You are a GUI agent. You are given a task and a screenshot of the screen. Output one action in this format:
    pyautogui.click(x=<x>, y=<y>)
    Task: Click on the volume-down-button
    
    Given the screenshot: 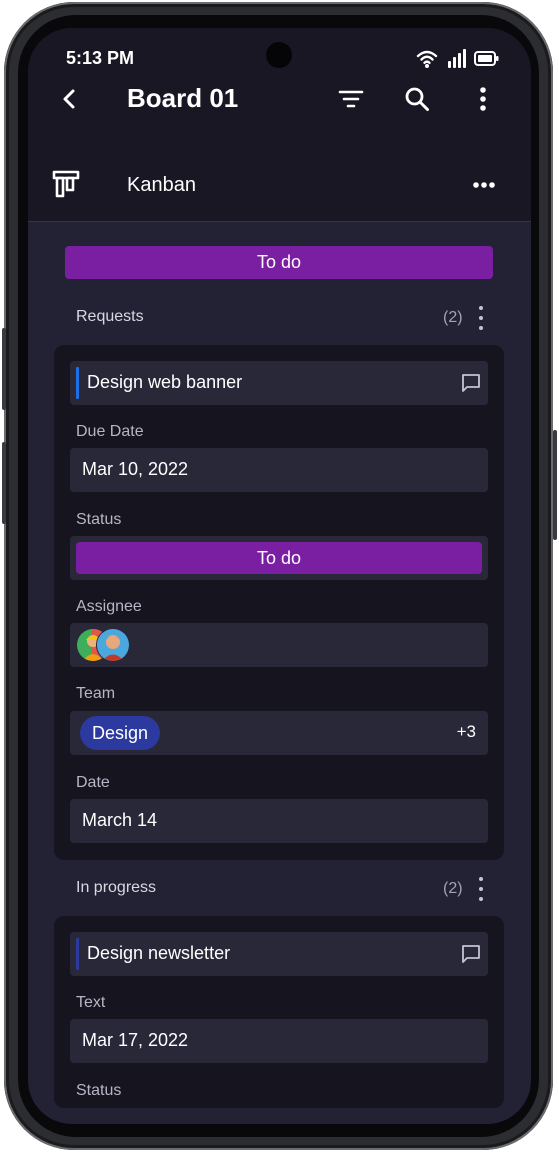 What is the action you would take?
    pyautogui.click(x=4, y=483)
    